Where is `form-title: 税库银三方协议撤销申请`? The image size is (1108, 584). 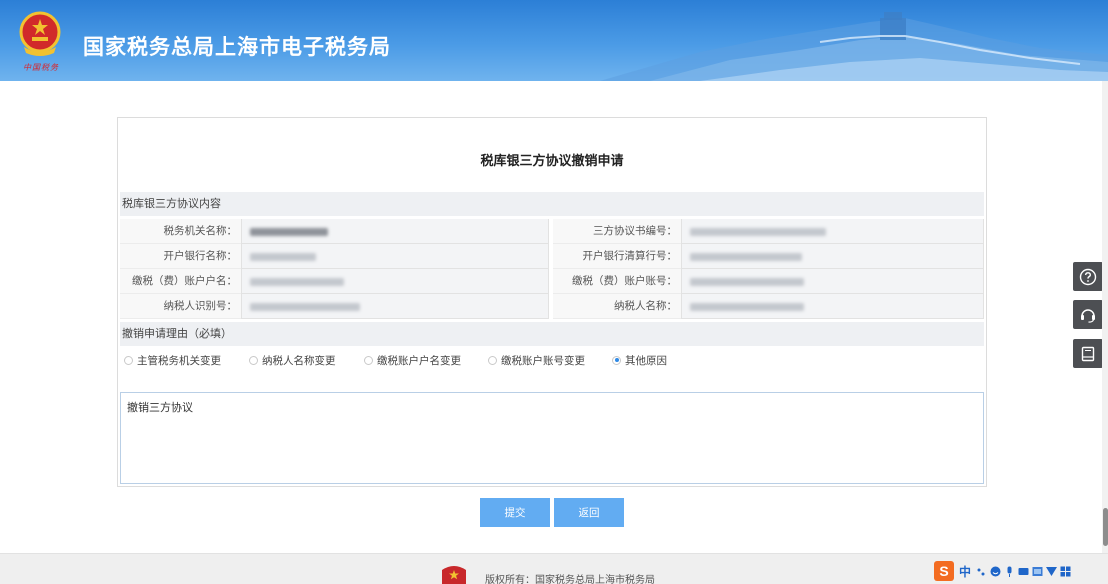 form-title: 税库银三方协议撤销申请 is located at coordinates (552, 161).